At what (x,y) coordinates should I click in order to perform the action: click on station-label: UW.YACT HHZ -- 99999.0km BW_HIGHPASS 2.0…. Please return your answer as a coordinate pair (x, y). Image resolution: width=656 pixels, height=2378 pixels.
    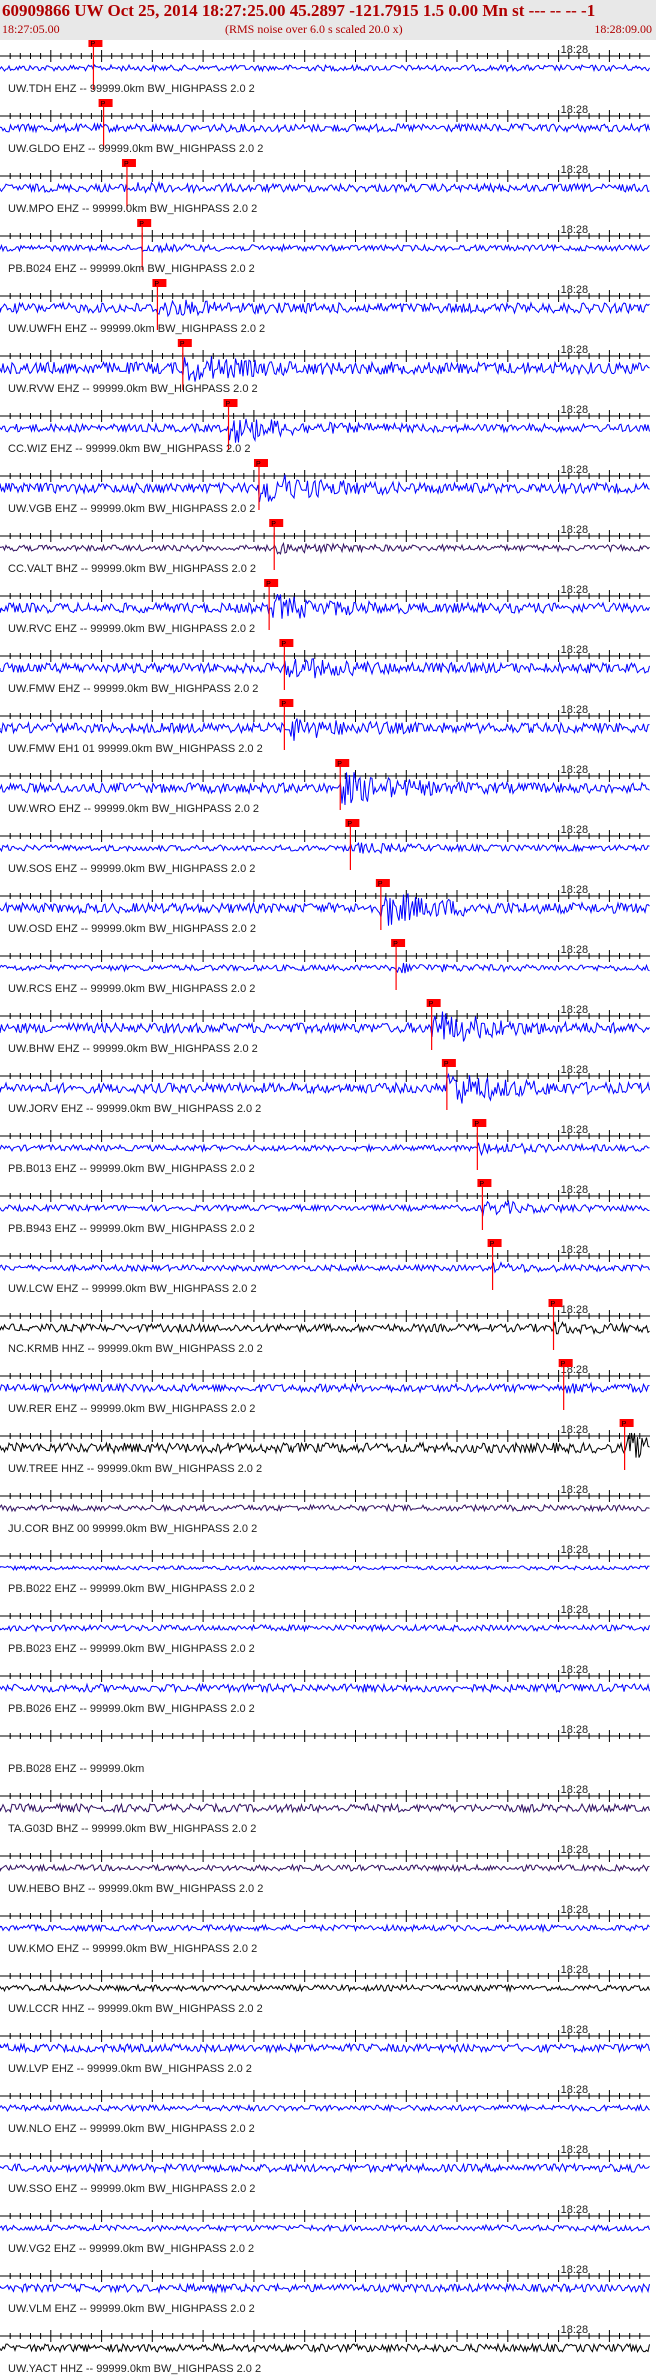
    Looking at the image, I should click on (134, 2369).